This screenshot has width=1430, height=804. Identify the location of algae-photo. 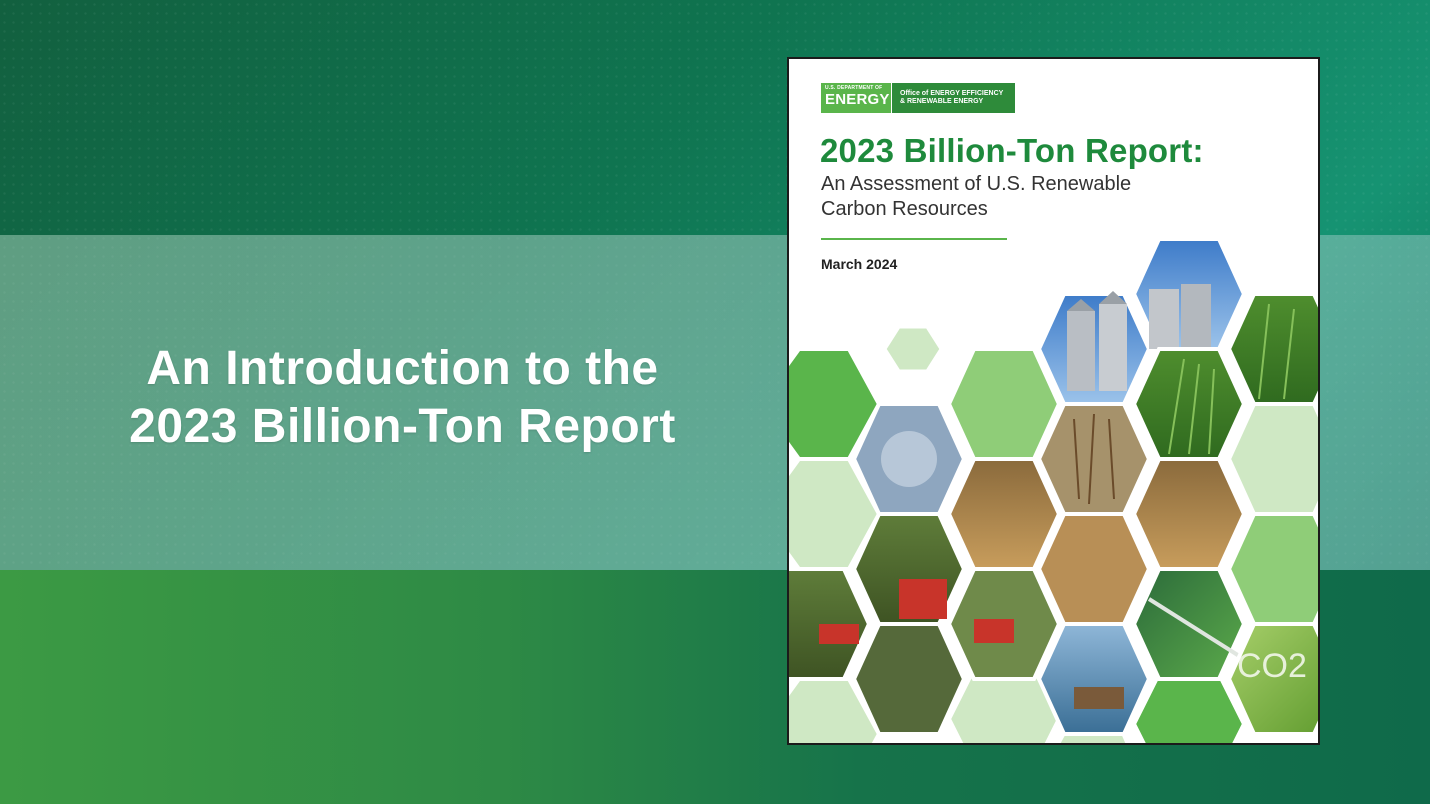
(1189, 624).